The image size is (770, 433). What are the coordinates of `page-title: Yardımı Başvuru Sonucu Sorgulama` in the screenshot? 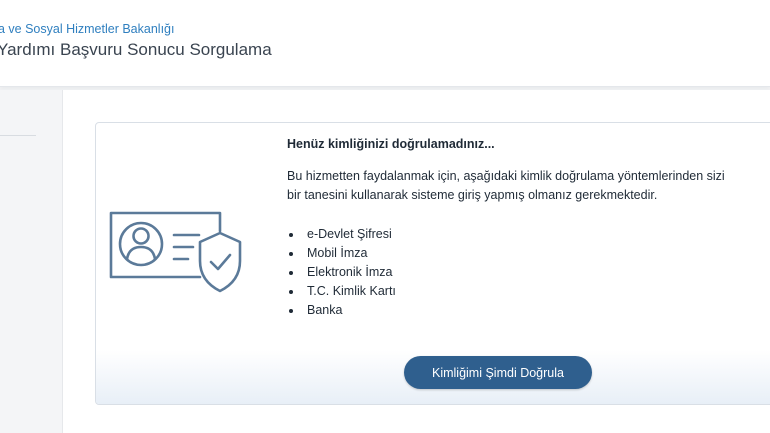 It's located at (136, 49).